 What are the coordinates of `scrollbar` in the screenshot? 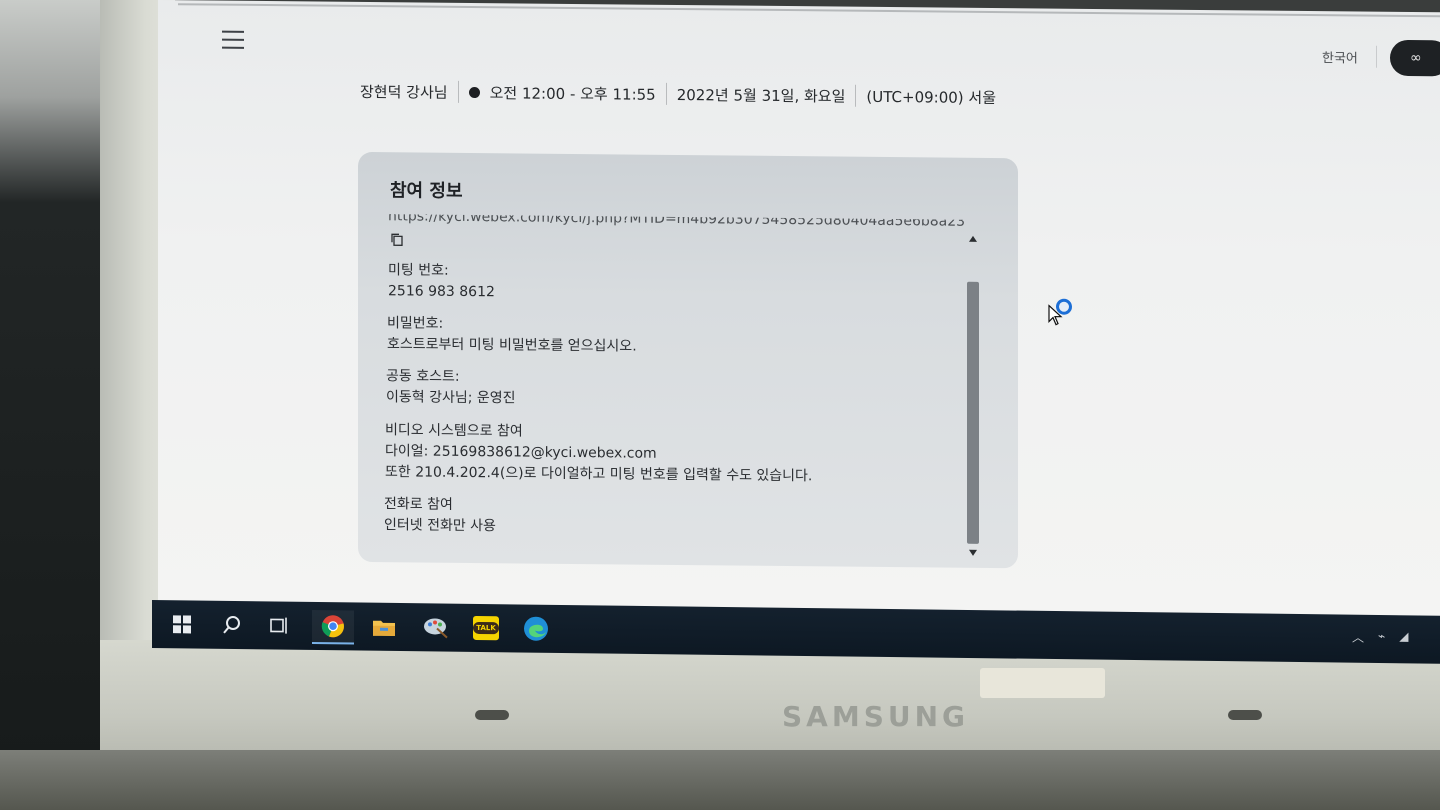 It's located at (973, 395).